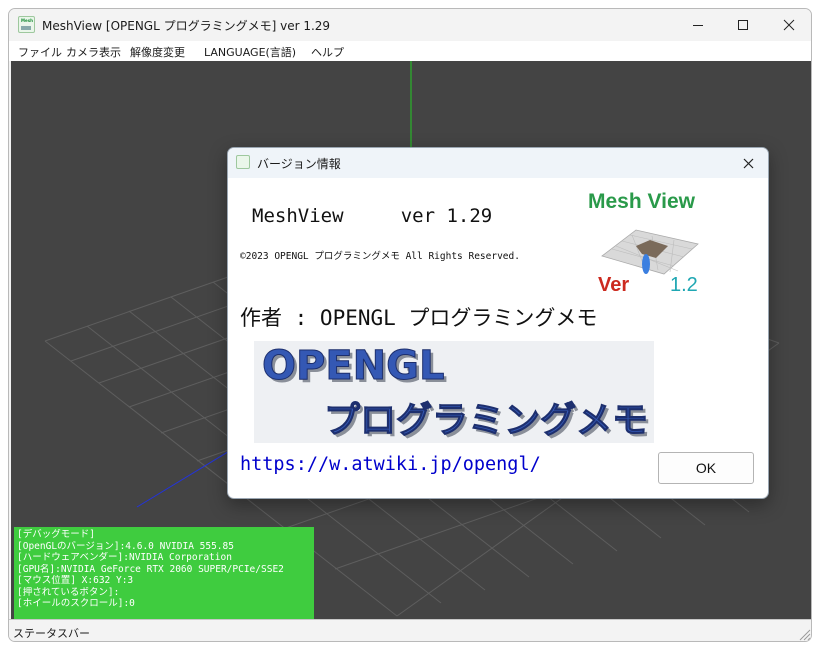  What do you see at coordinates (454, 392) in the screenshot?
I see `opengl-banner-image: OPENGL プログラミングメモ` at bounding box center [454, 392].